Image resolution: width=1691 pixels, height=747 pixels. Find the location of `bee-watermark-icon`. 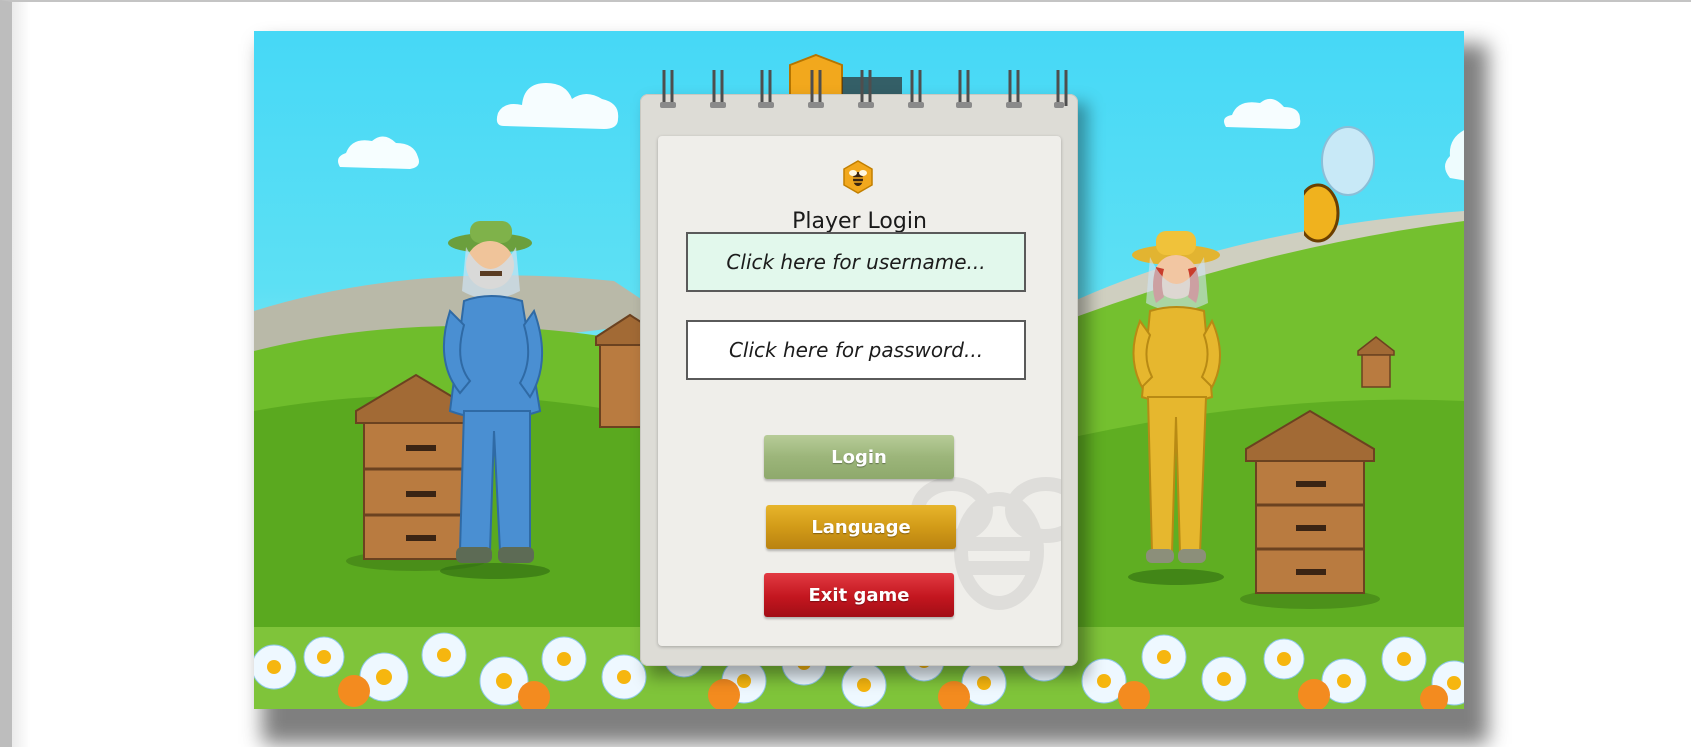

bee-watermark-icon is located at coordinates (986, 543).